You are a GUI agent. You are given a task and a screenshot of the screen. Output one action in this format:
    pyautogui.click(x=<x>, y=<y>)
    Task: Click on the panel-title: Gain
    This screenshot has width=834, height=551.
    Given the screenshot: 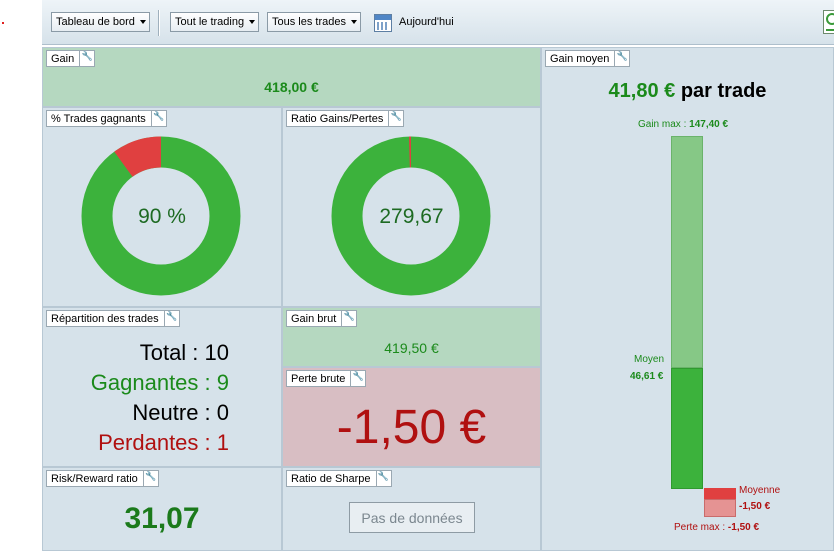 What is the action you would take?
    pyautogui.click(x=71, y=58)
    